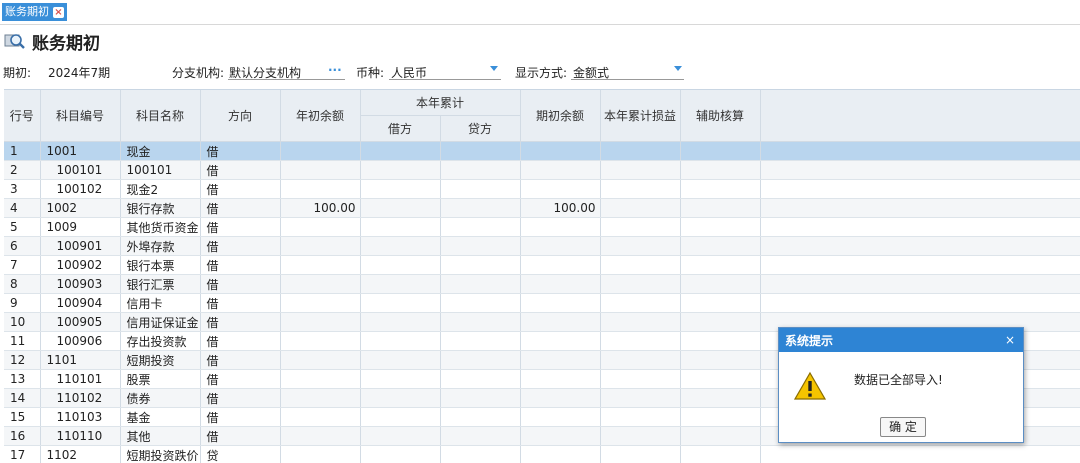 This screenshot has width=1080, height=463. Describe the element at coordinates (80, 322) in the screenshot. I see `cell-code: 100905` at that location.